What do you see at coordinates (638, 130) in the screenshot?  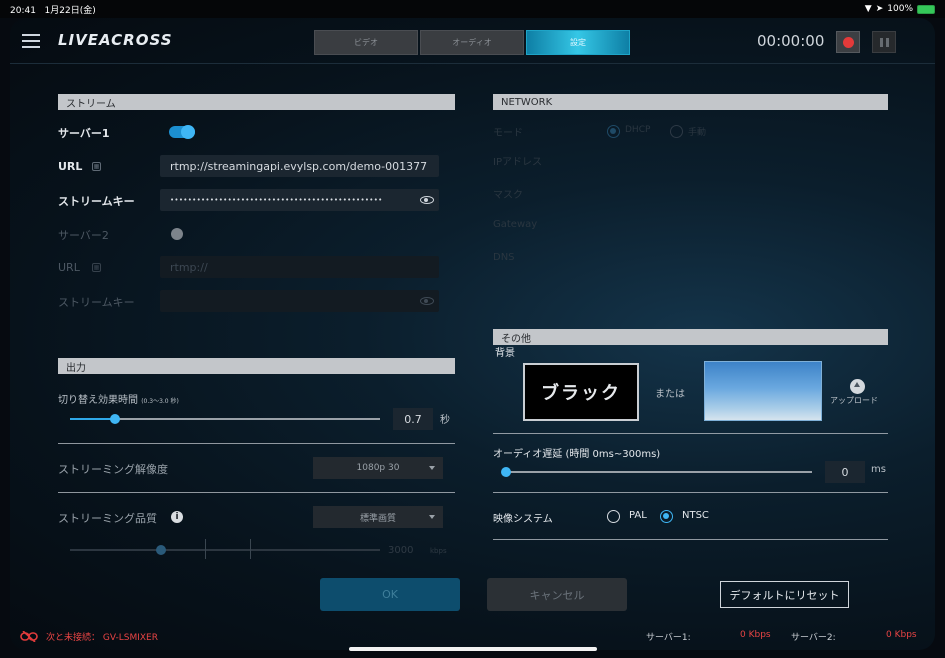 I see `mode-dhcp-label: DHCP` at bounding box center [638, 130].